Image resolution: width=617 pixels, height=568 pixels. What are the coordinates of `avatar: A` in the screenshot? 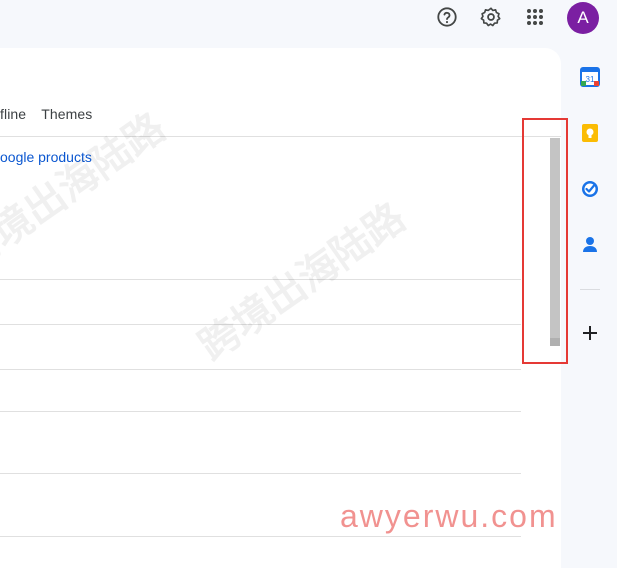 It's located at (583, 18).